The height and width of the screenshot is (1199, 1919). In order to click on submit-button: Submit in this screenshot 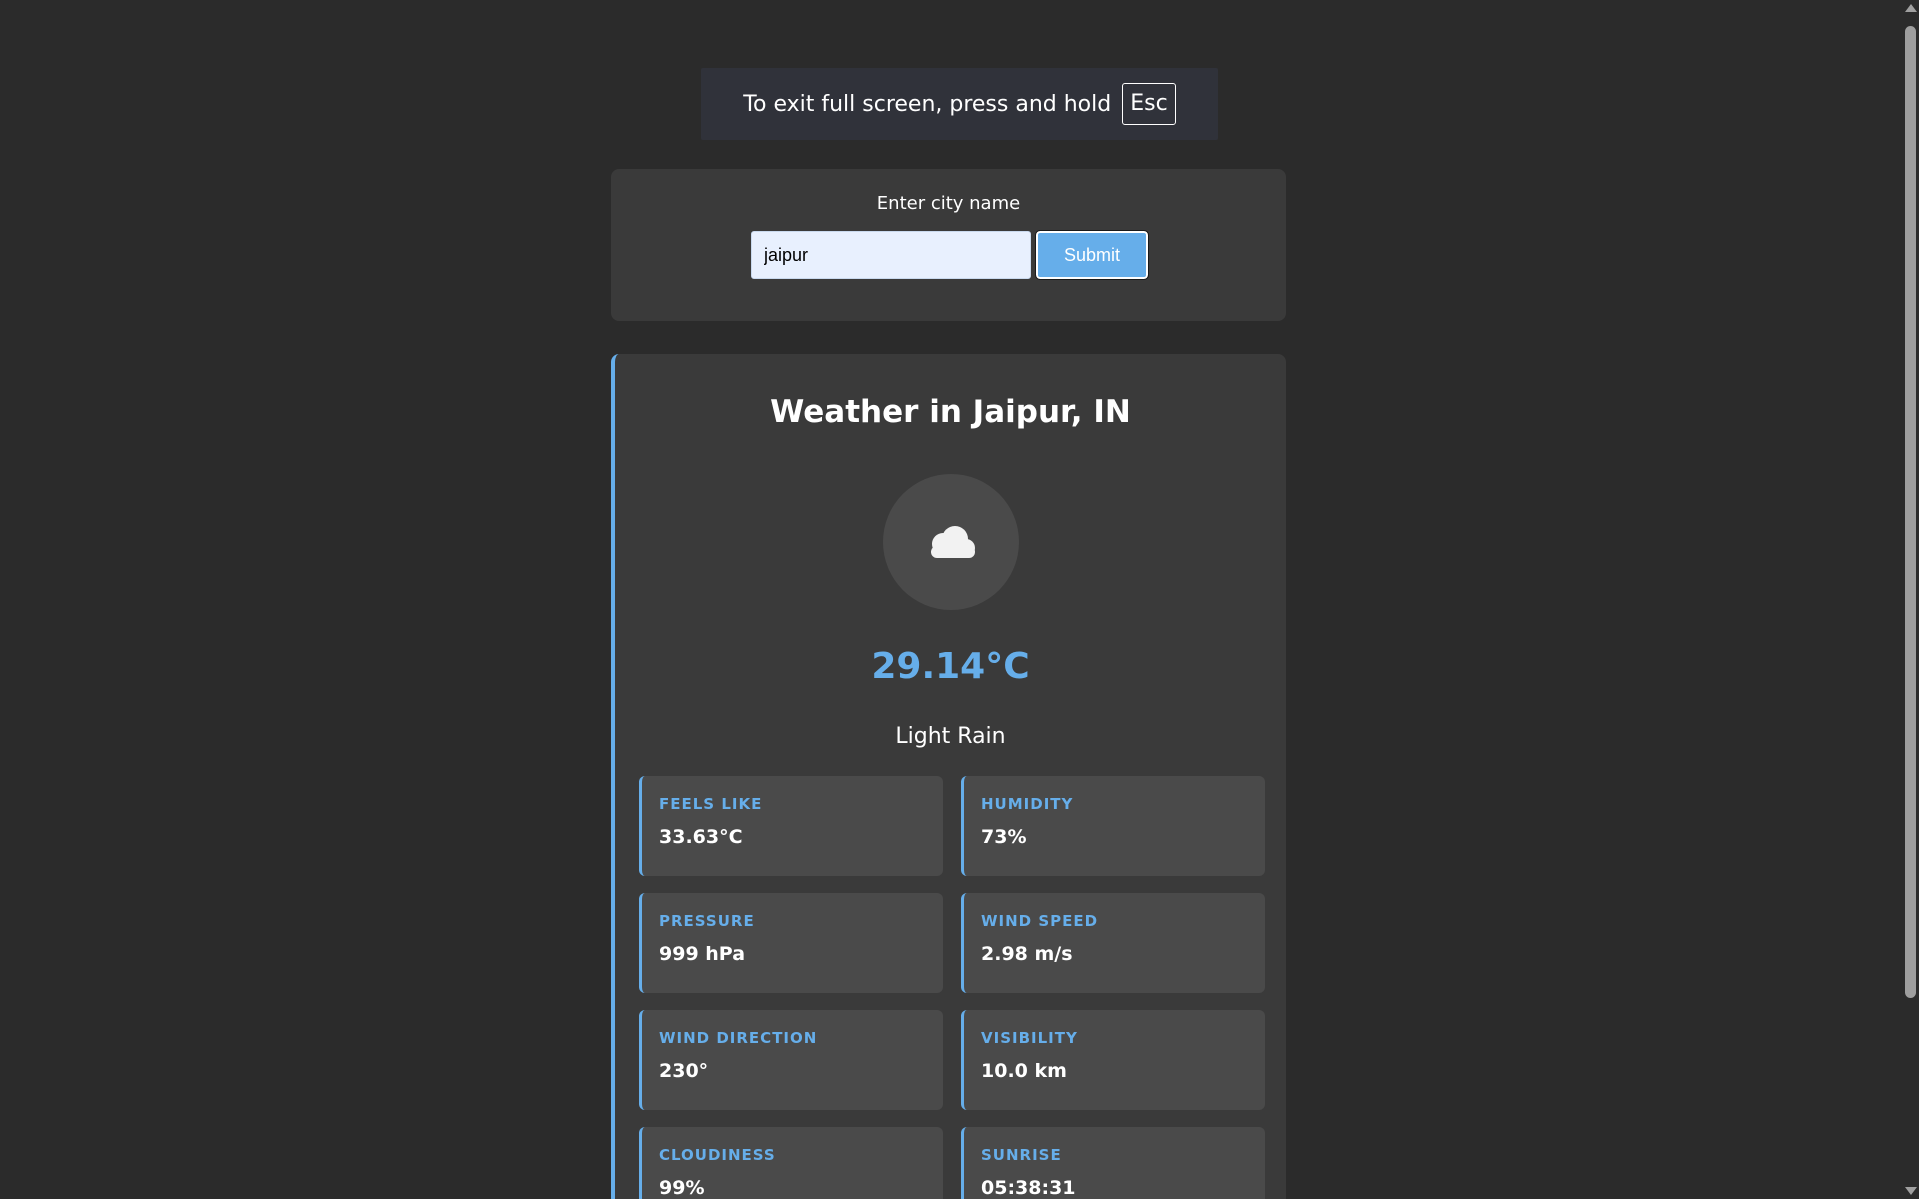, I will do `click(1092, 255)`.